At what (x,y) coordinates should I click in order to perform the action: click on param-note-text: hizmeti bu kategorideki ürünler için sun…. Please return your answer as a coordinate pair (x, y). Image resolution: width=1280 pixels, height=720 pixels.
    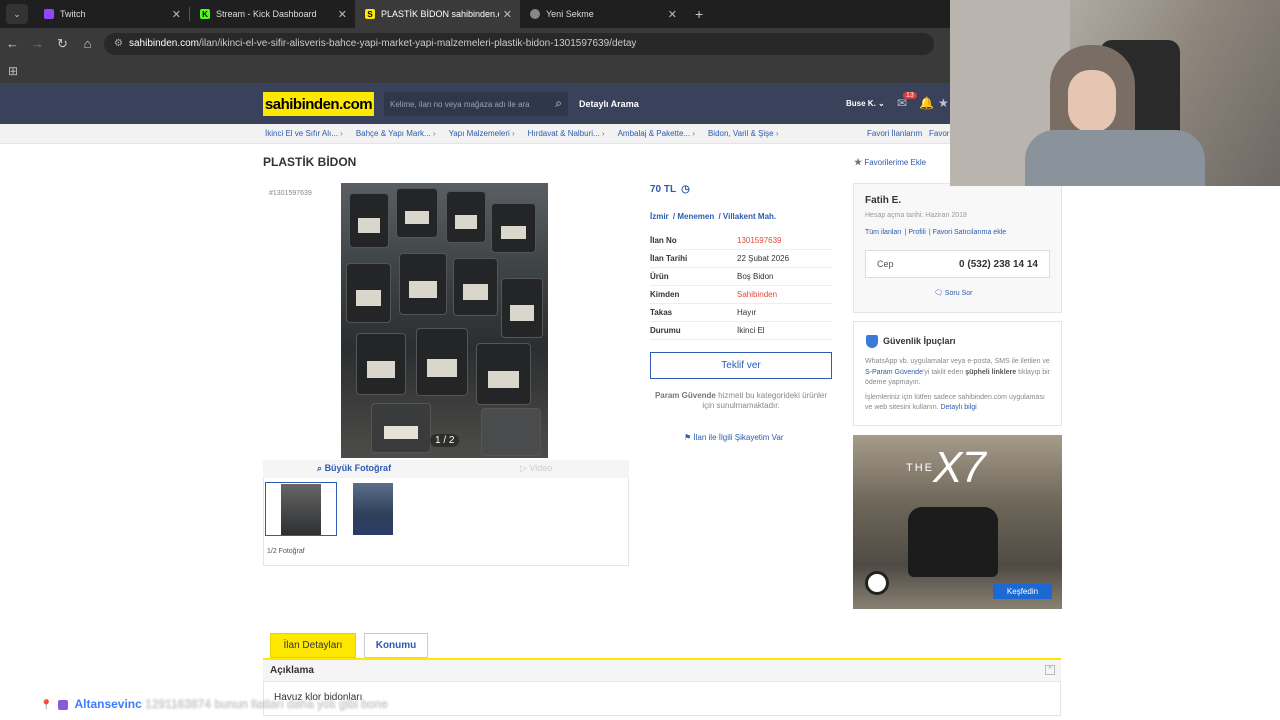
    Looking at the image, I should click on (765, 400).